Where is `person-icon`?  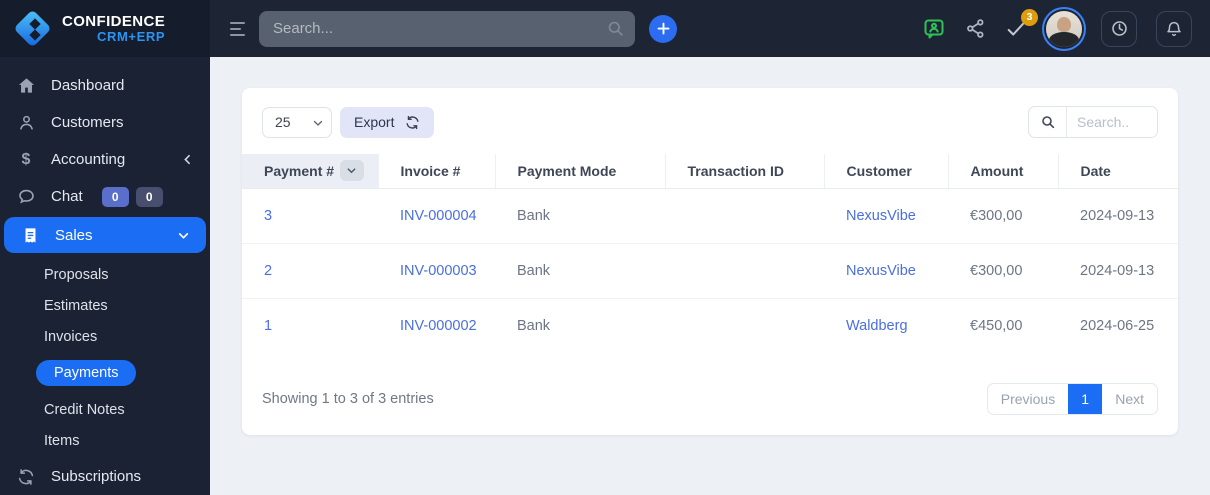
person-icon is located at coordinates (26, 122).